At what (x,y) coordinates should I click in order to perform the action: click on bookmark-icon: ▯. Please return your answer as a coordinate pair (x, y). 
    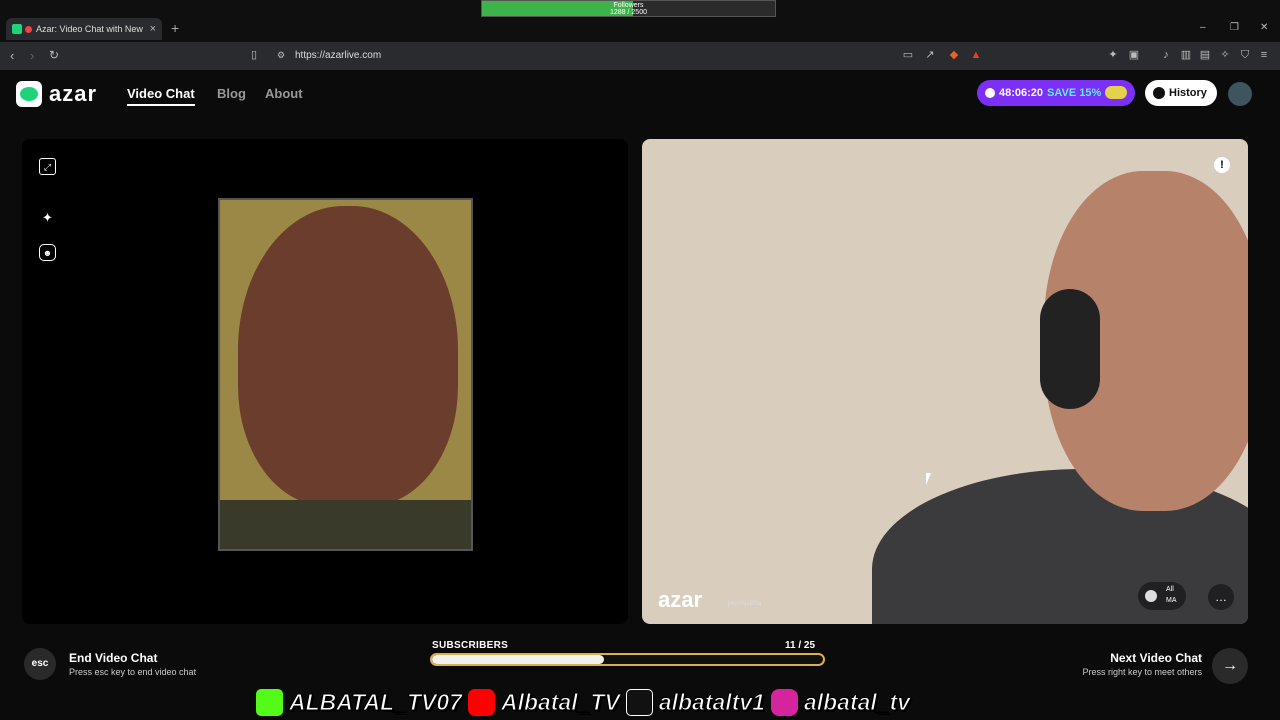
    Looking at the image, I should click on (254, 55).